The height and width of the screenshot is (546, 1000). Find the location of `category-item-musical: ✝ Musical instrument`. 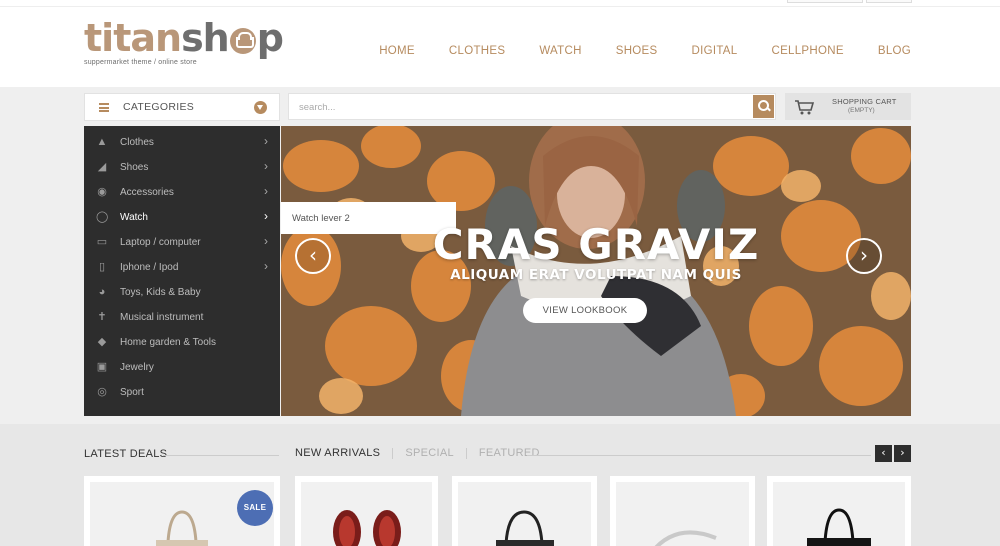

category-item-musical: ✝ Musical instrument is located at coordinates (182, 317).